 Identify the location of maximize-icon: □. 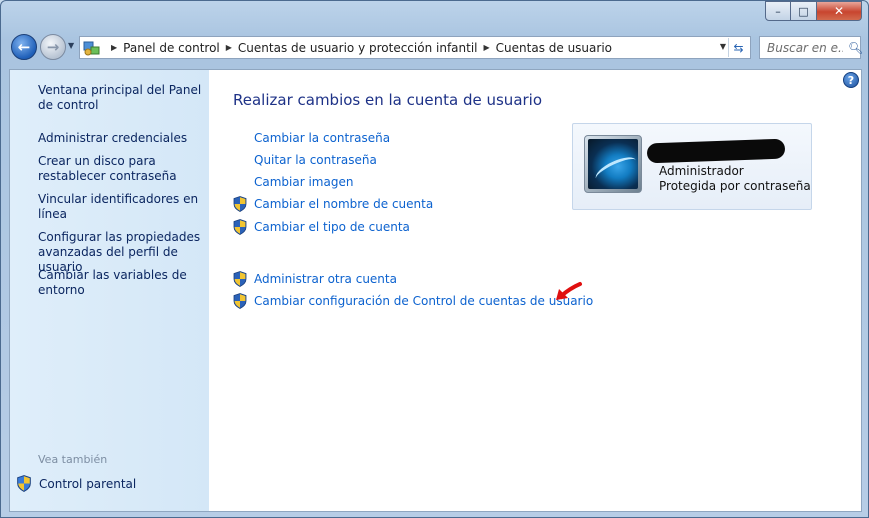
(803, 11).